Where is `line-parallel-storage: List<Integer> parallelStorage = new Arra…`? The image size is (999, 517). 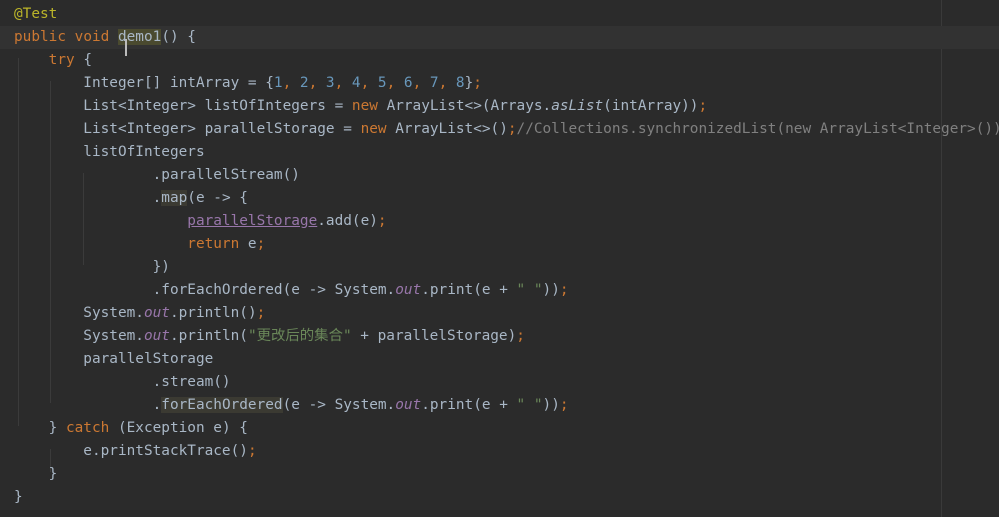 line-parallel-storage: List<Integer> parallelStorage = new Arra… is located at coordinates (499, 129).